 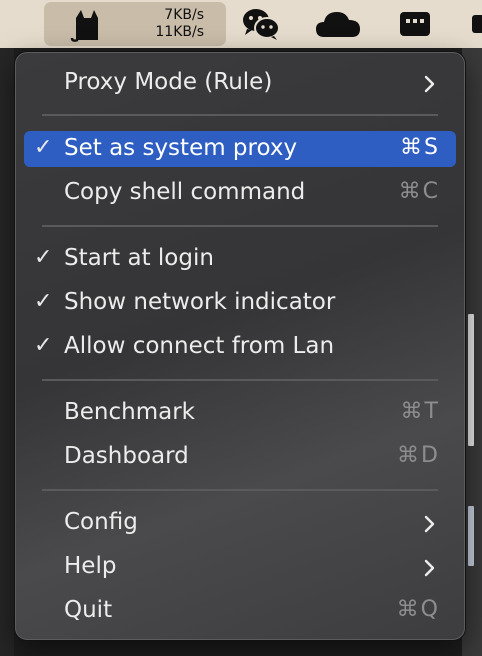 I want to click on menu-item-set-system-proxy: ✓ Set as system proxy ⌘S, so click(x=240, y=149).